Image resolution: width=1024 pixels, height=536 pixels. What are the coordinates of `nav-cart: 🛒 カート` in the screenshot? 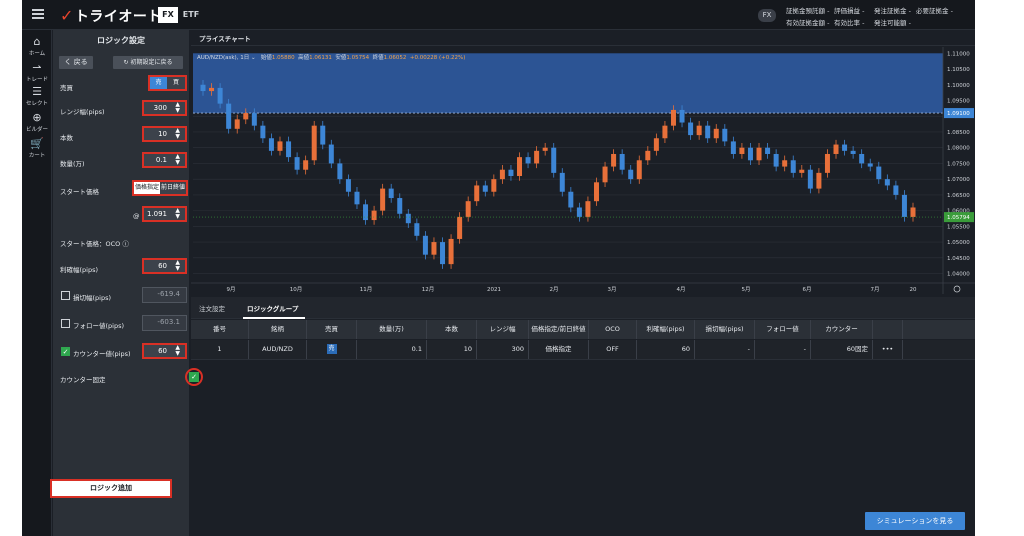 It's located at (37, 149).